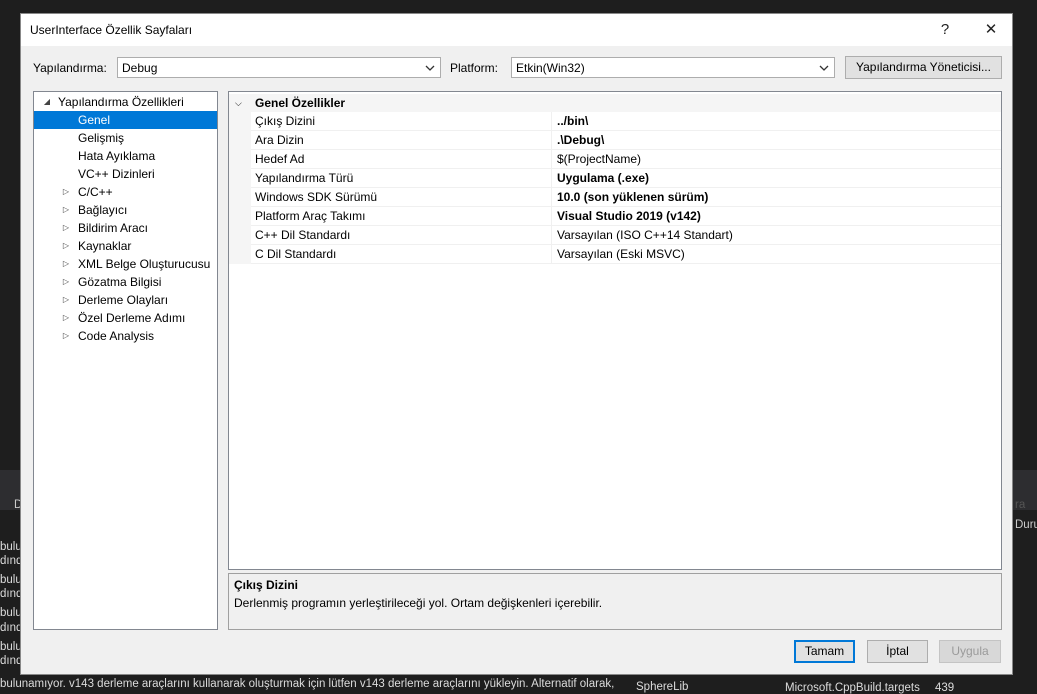  Describe the element at coordinates (991, 30) in the screenshot. I see `close-button: ✕` at that location.